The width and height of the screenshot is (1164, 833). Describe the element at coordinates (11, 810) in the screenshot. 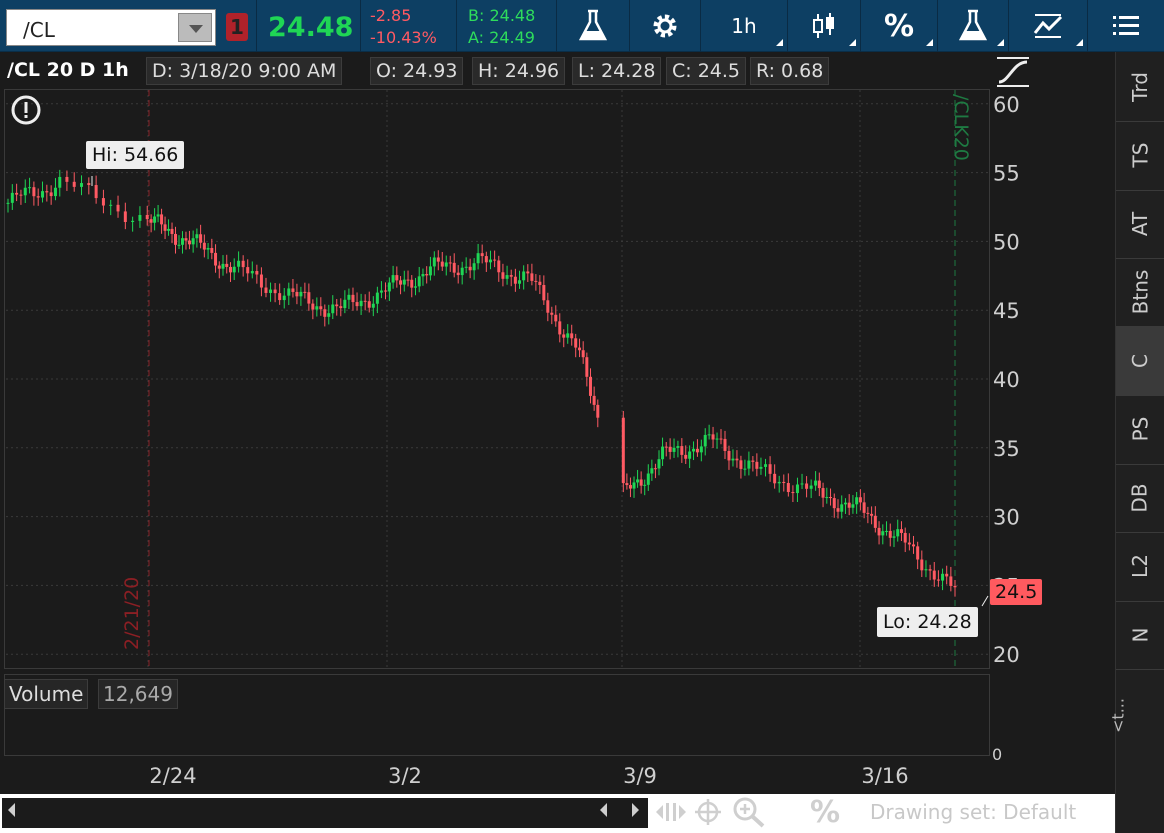

I see `scroll-left-icon` at that location.